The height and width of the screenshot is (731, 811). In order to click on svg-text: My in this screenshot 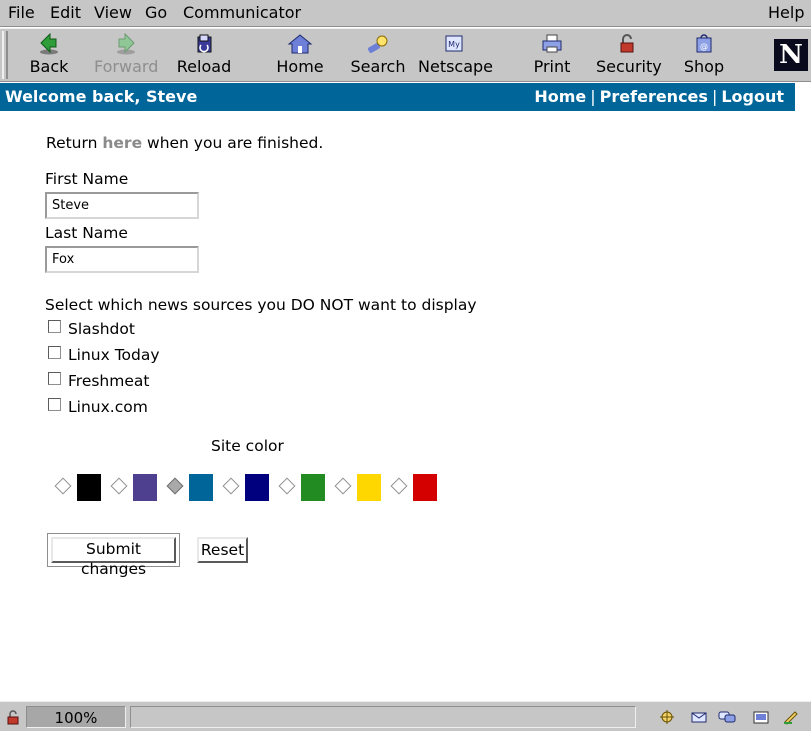, I will do `click(454, 44)`.